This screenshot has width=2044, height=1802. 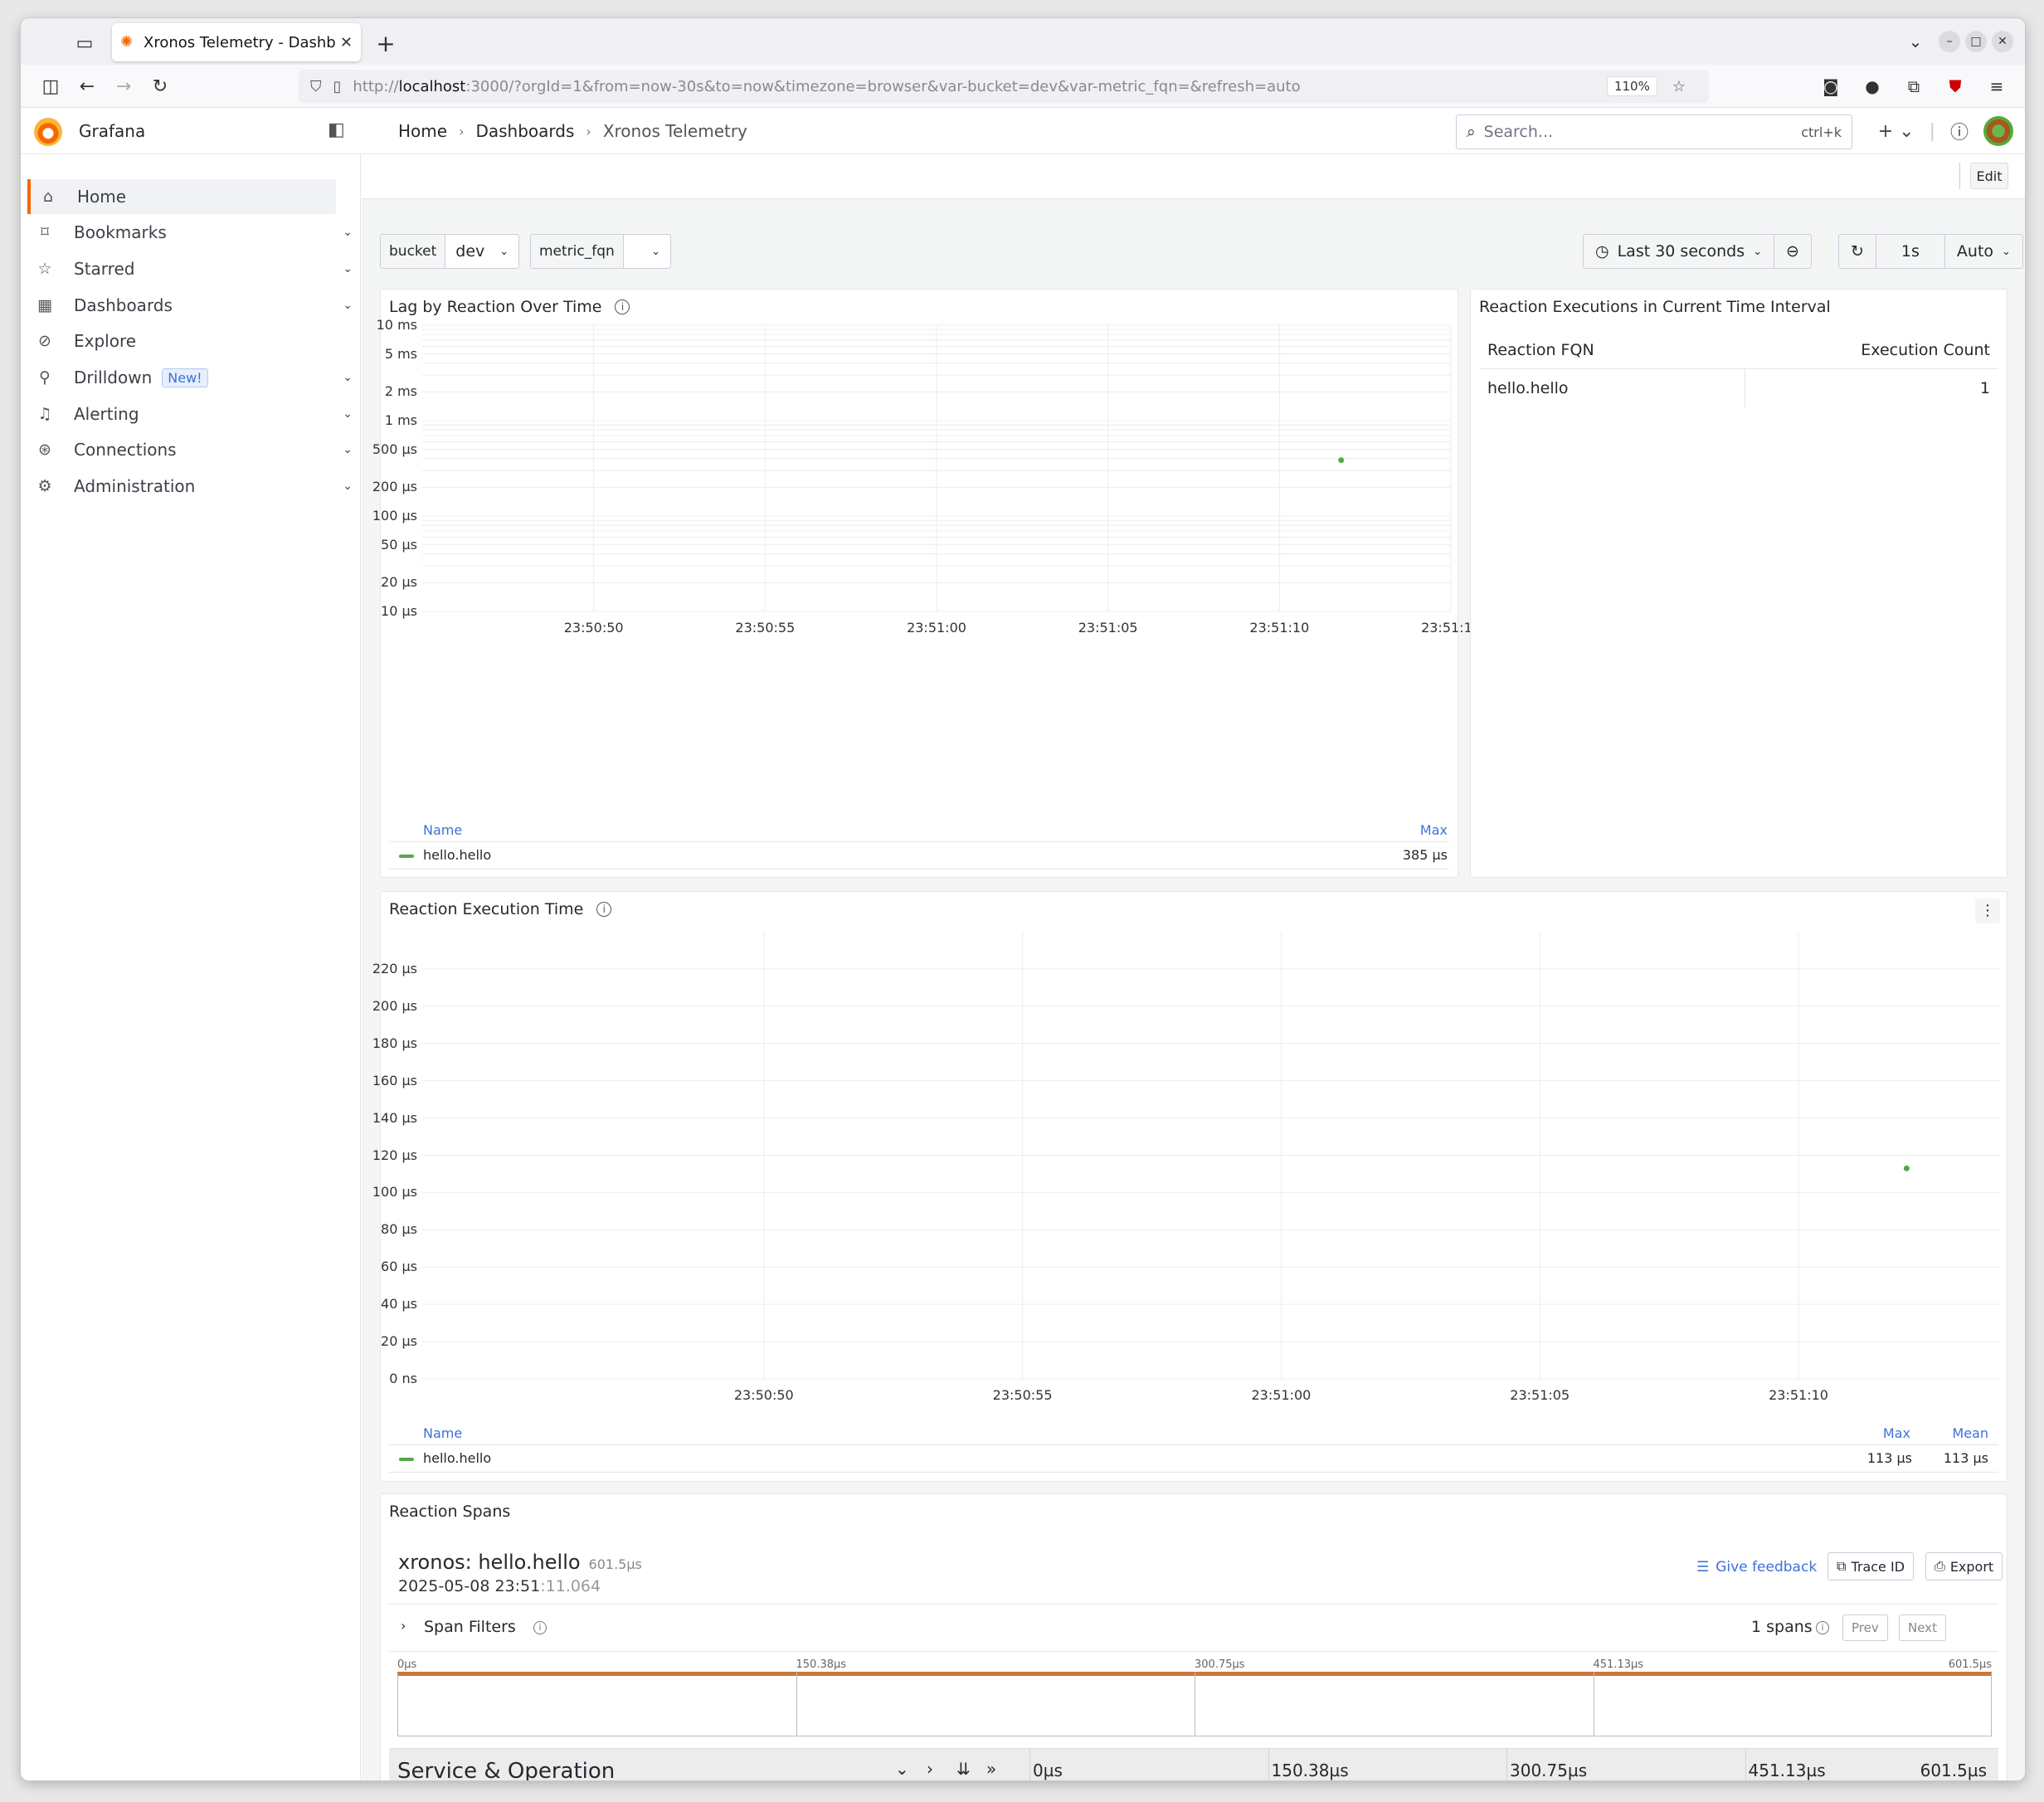 I want to click on time-range-button: ◷ Last 30 seconds ⌄, so click(x=1679, y=251).